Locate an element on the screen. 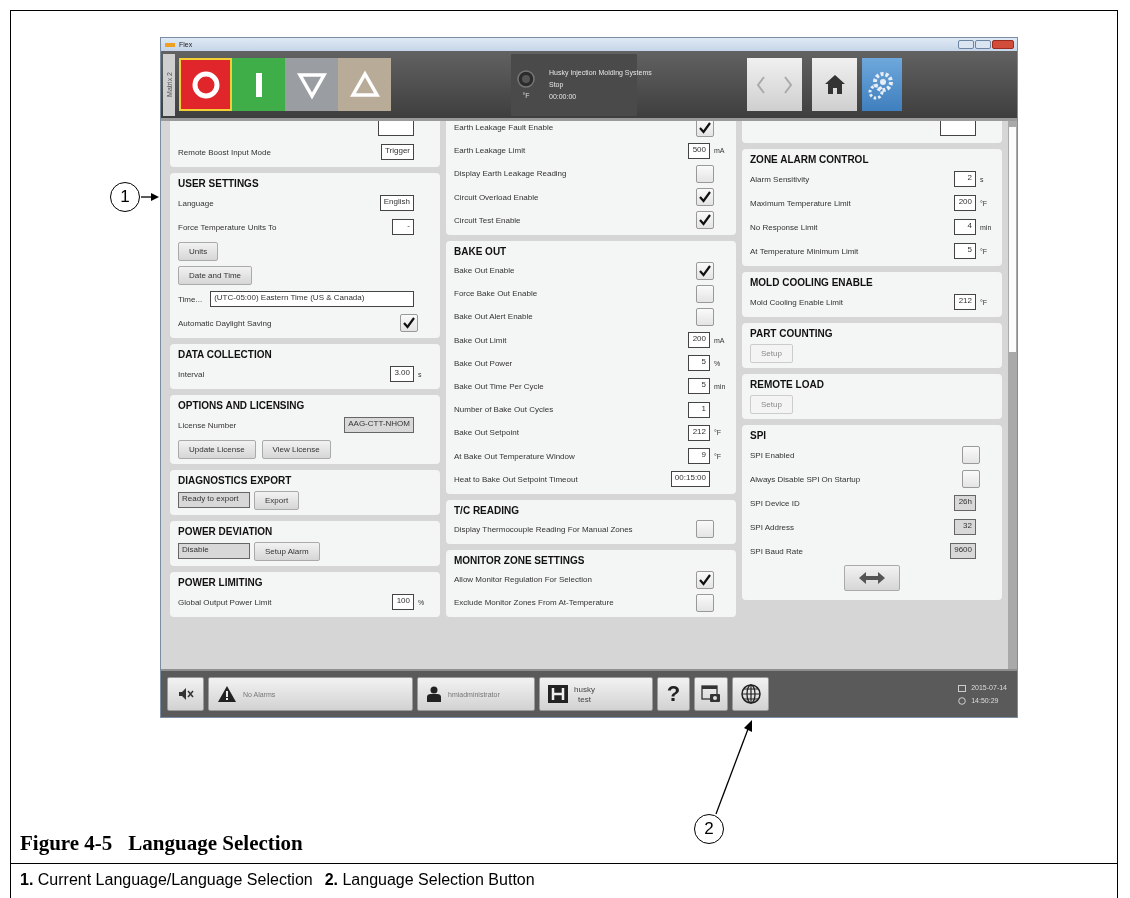  read-only-field: 32 is located at coordinates (965, 527).